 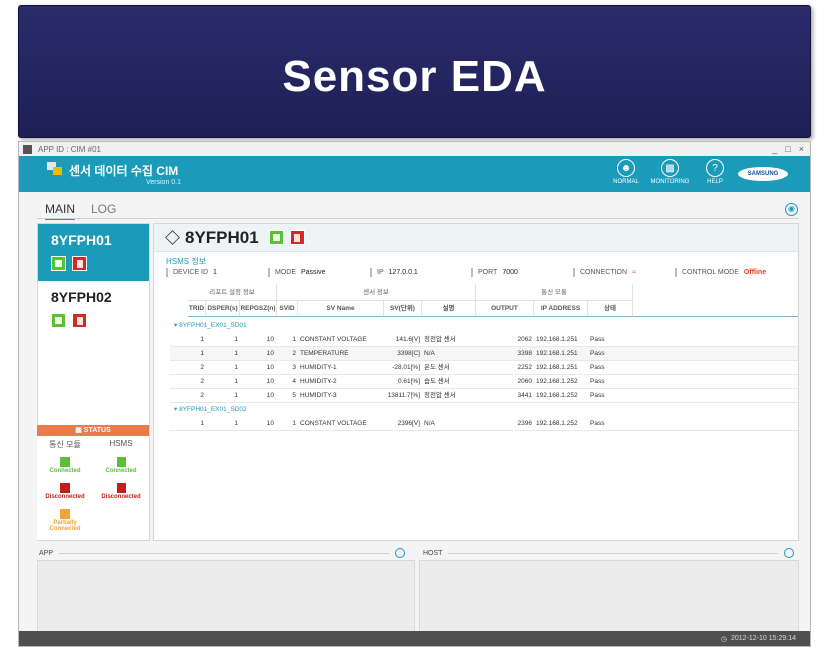 I want to click on col-dsper: DSPER(s), so click(x=223, y=309).